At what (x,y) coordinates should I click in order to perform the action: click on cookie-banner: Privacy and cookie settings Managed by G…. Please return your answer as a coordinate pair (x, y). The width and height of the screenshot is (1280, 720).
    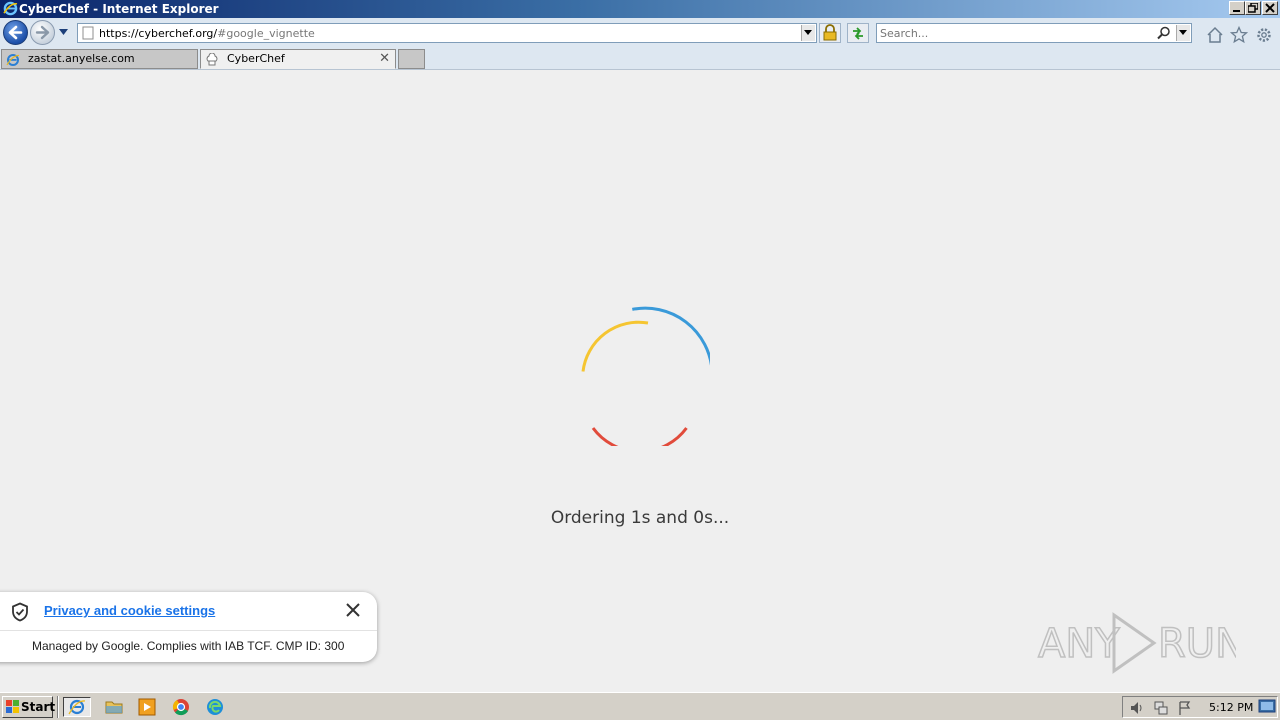
    Looking at the image, I should click on (188, 627).